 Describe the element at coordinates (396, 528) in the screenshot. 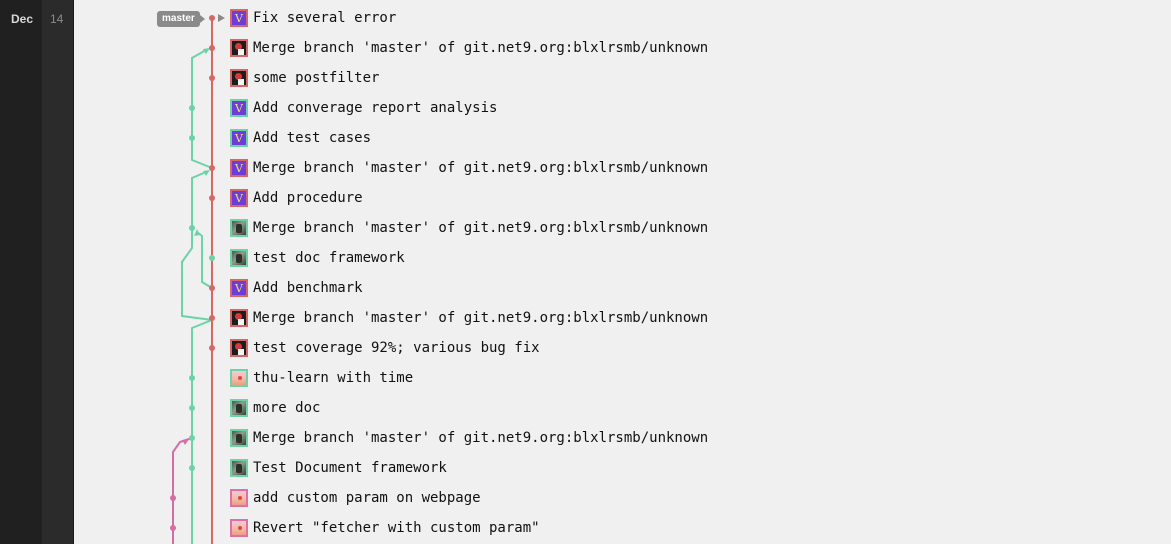

I see `commit-message: Revert "fetcher with custom param"` at that location.